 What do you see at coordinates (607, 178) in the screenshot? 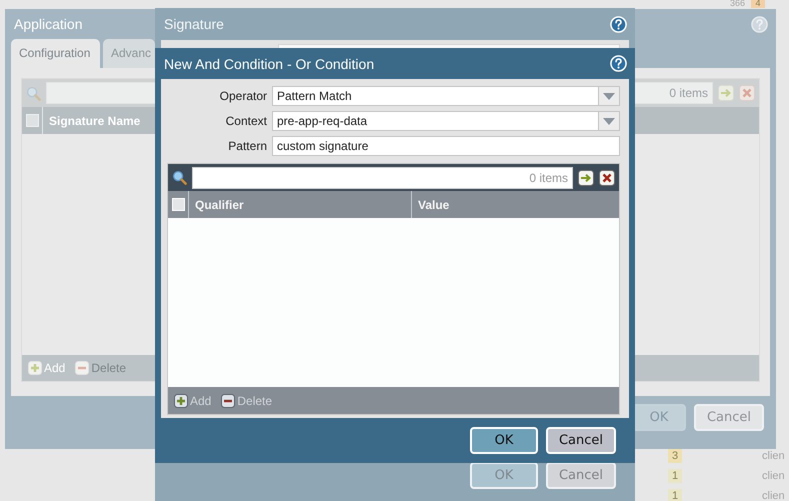
I see `clear-icon` at bounding box center [607, 178].